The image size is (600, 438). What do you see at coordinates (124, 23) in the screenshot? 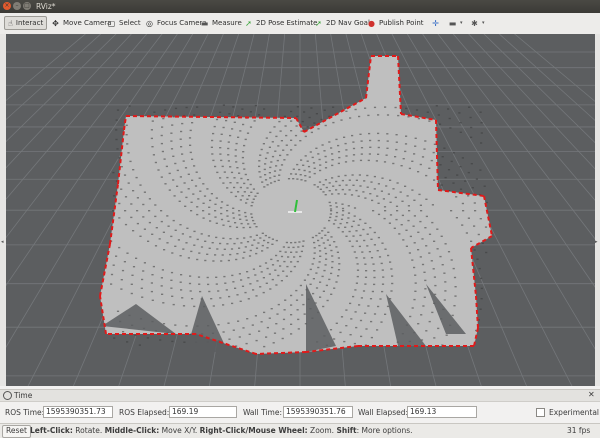
I see `tool-select: ▢ Select` at bounding box center [124, 23].